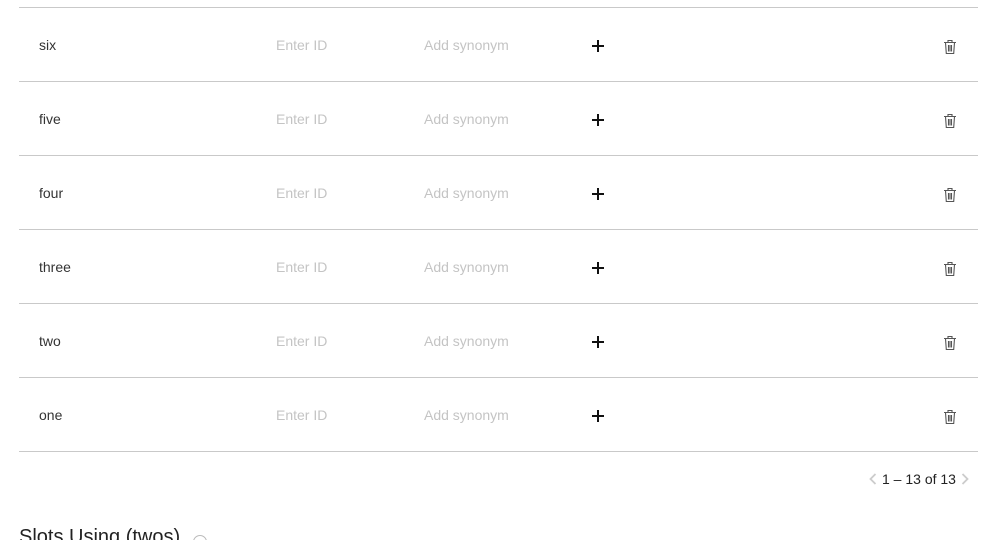 The image size is (1001, 540). What do you see at coordinates (873, 479) in the screenshot?
I see `chevron-left-icon` at bounding box center [873, 479].